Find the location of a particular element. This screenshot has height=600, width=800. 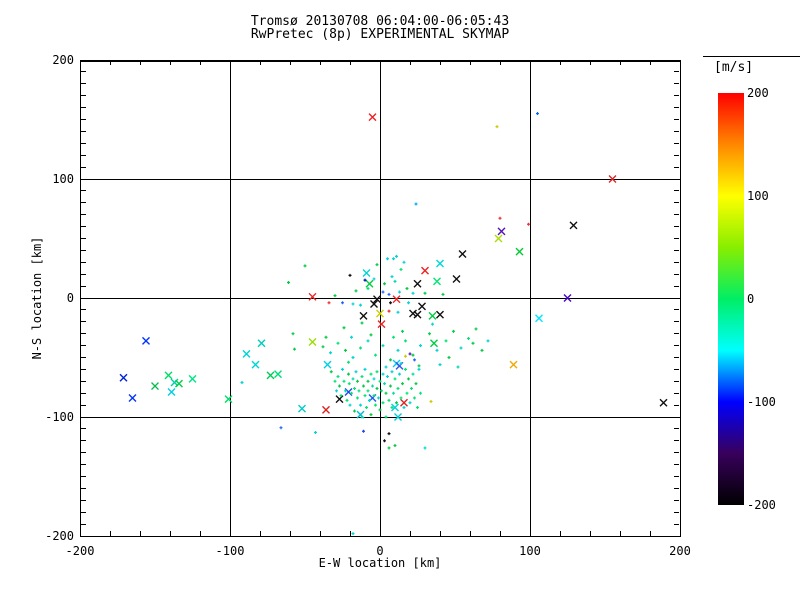

colorbar-tick-label: 0 is located at coordinates (751, 299).